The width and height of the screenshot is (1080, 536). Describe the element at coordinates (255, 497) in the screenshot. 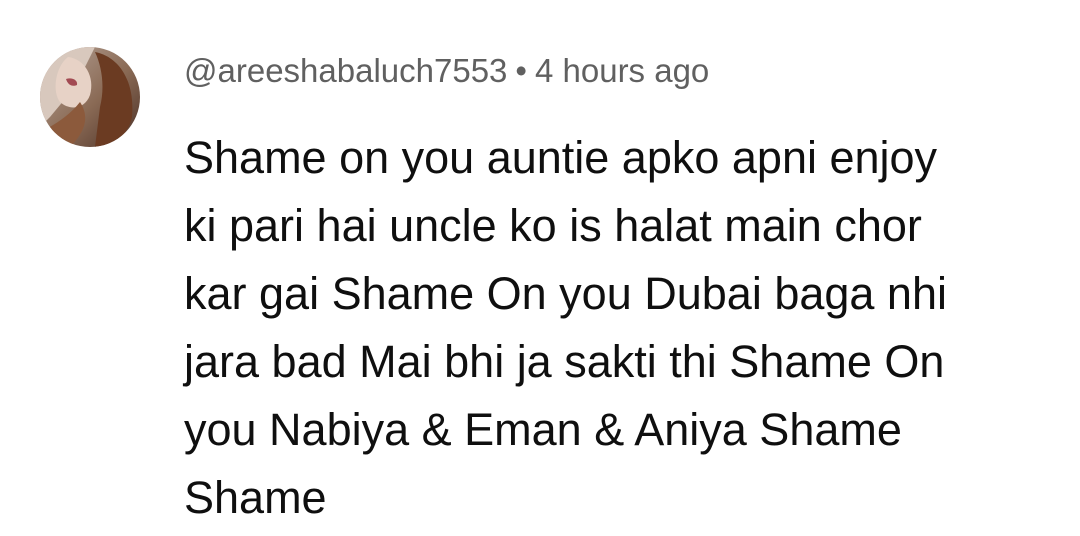

I see `comment-text-line: Shame` at that location.